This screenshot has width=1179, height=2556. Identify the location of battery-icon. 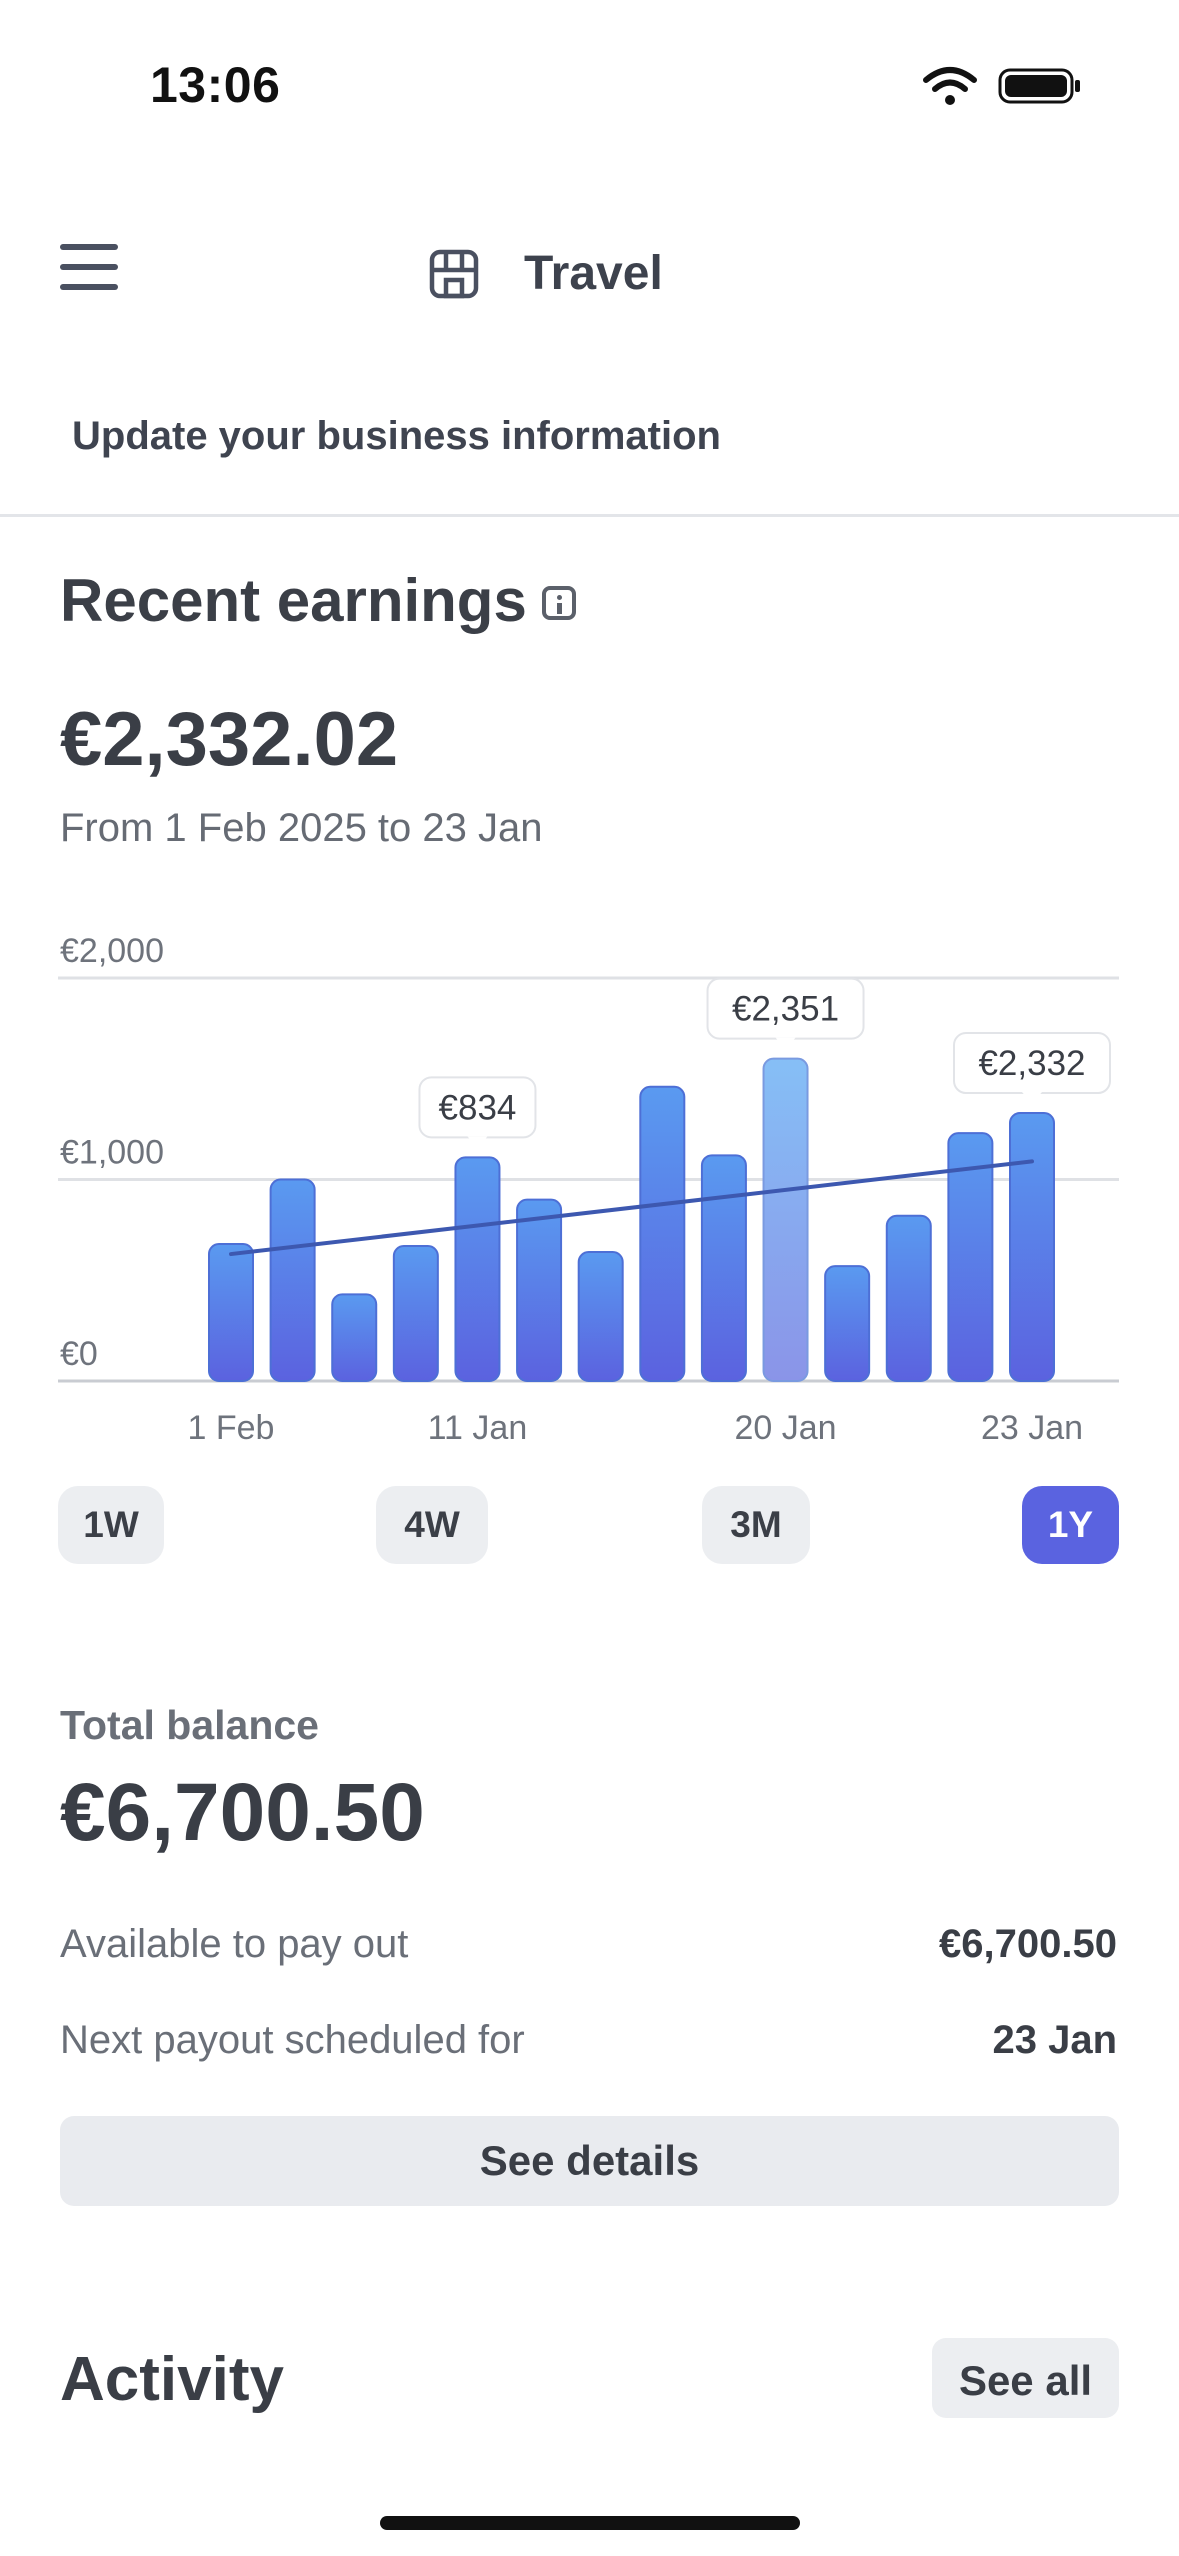
(1039, 86).